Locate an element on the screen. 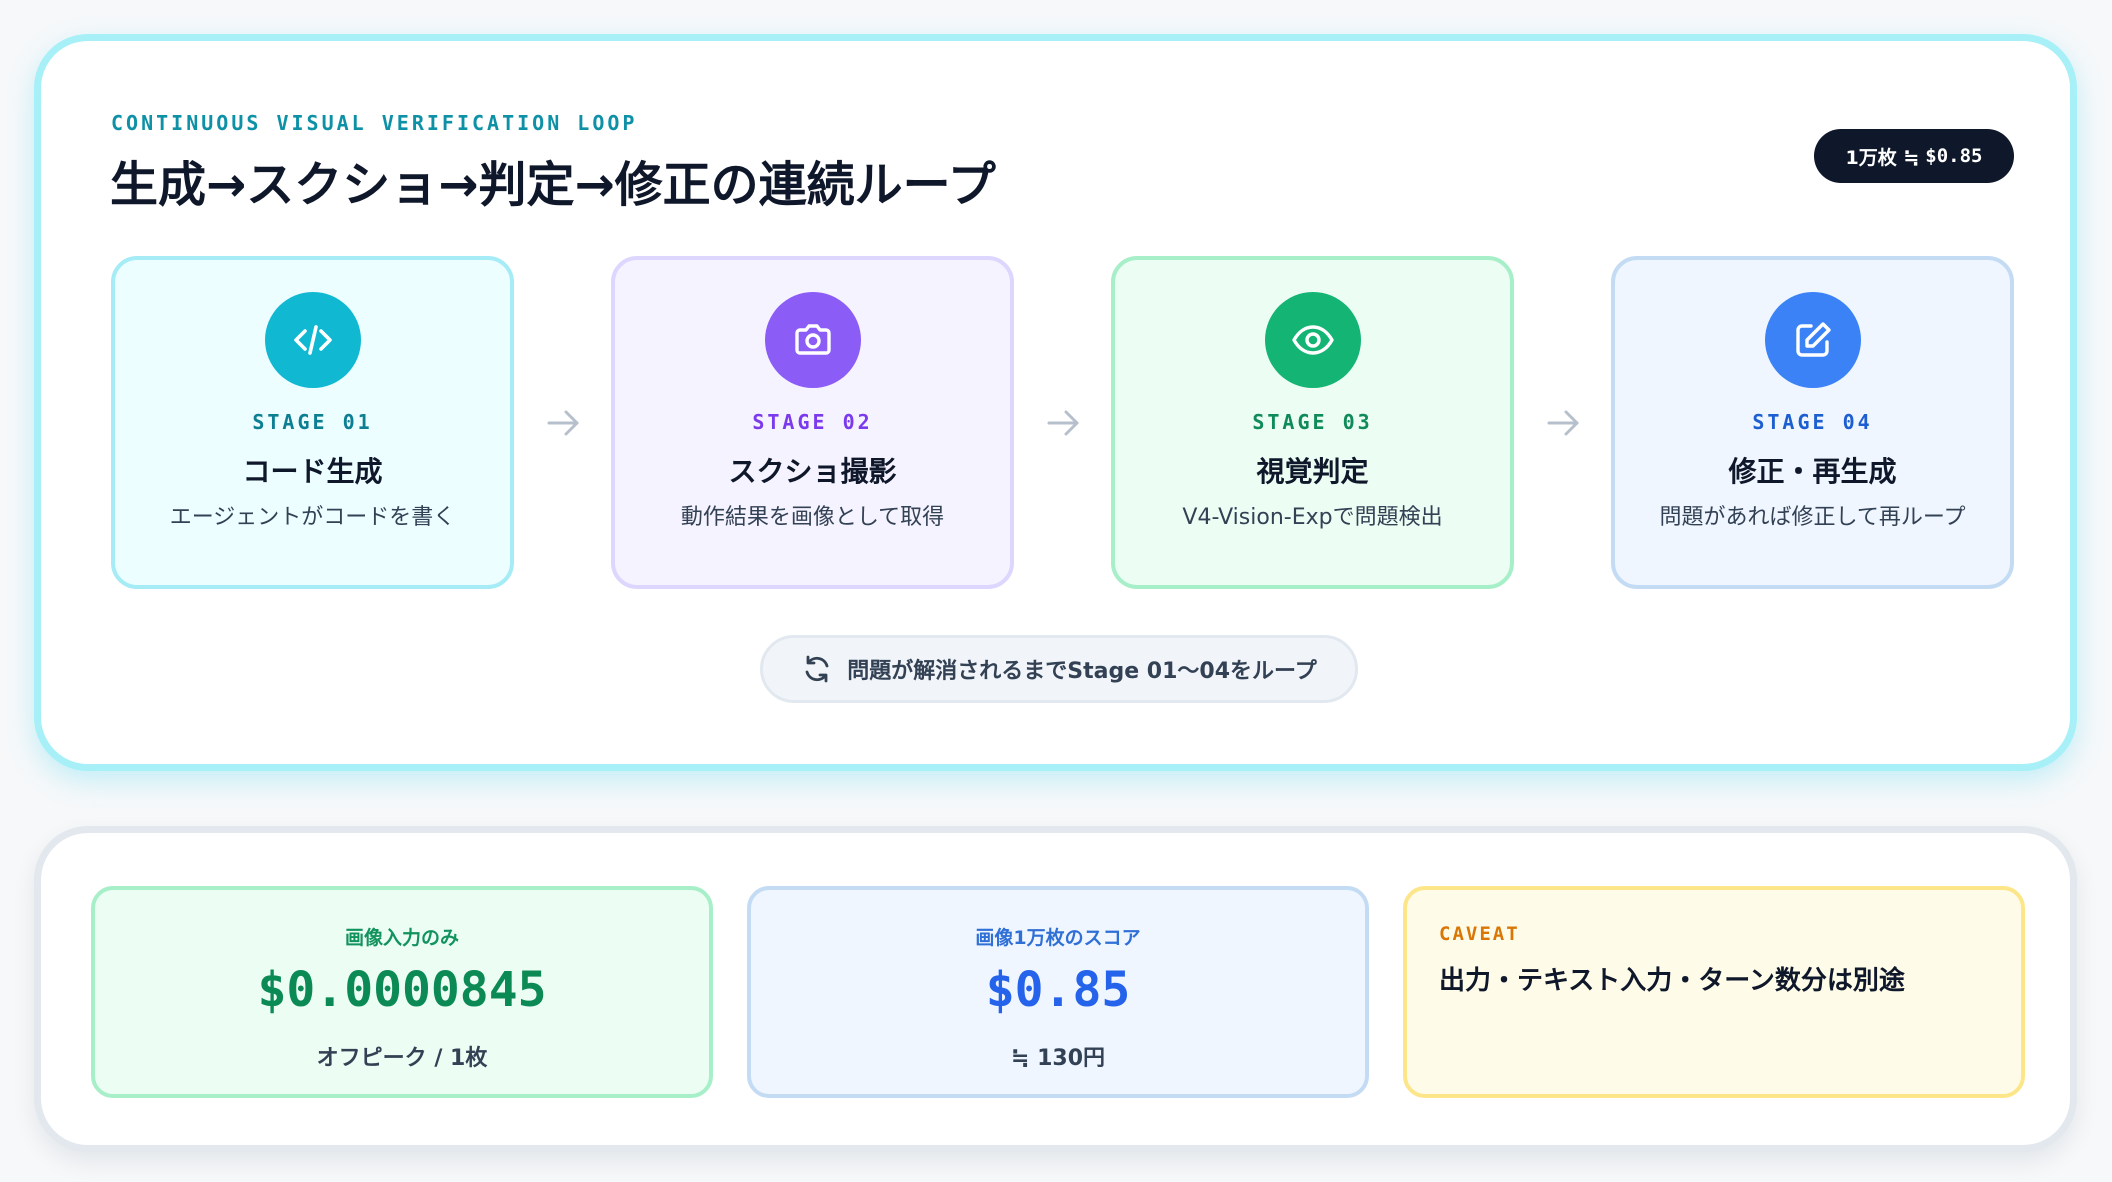 The height and width of the screenshot is (1182, 2112). stage-desc: 問題があれば修正して再ループ is located at coordinates (1812, 517).